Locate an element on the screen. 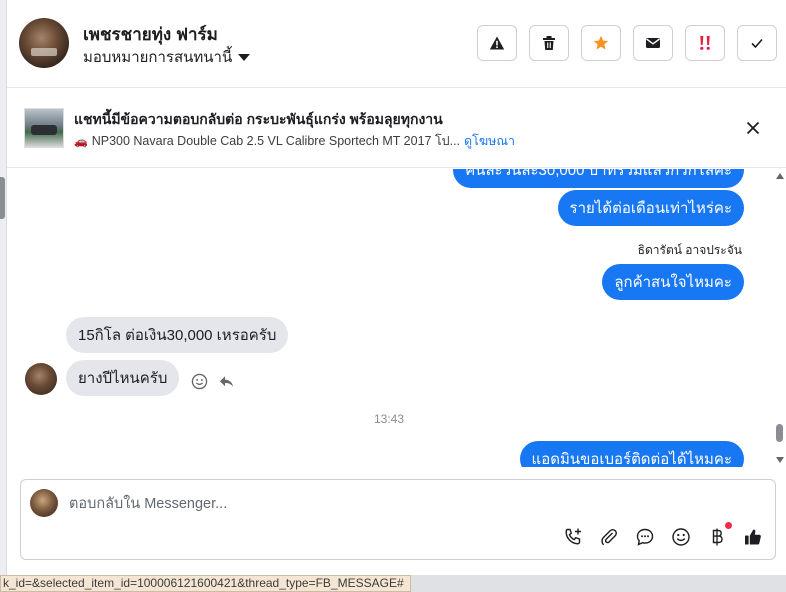  composer-toolbar is located at coordinates (663, 535).